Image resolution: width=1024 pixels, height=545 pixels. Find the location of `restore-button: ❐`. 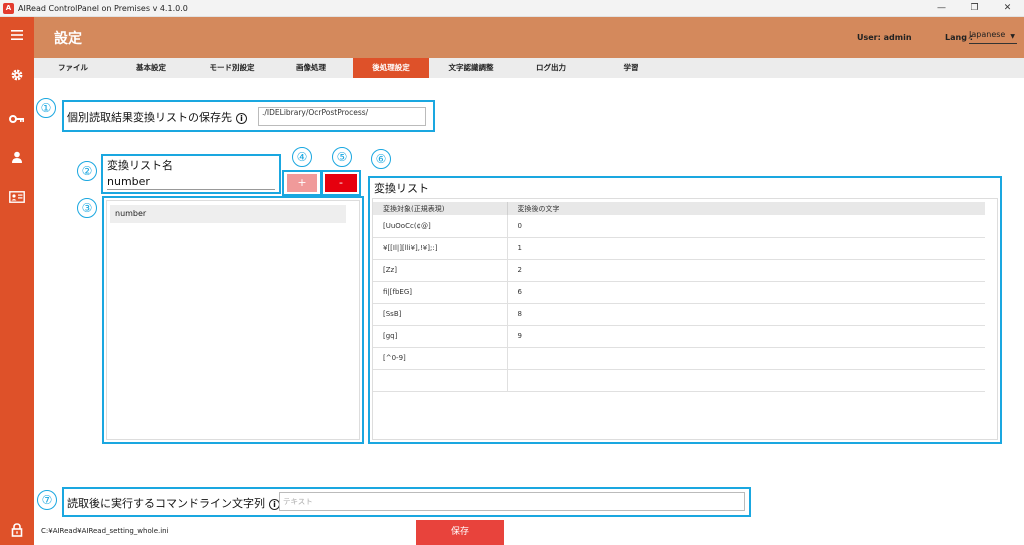

restore-button: ❐ is located at coordinates (974, 8).